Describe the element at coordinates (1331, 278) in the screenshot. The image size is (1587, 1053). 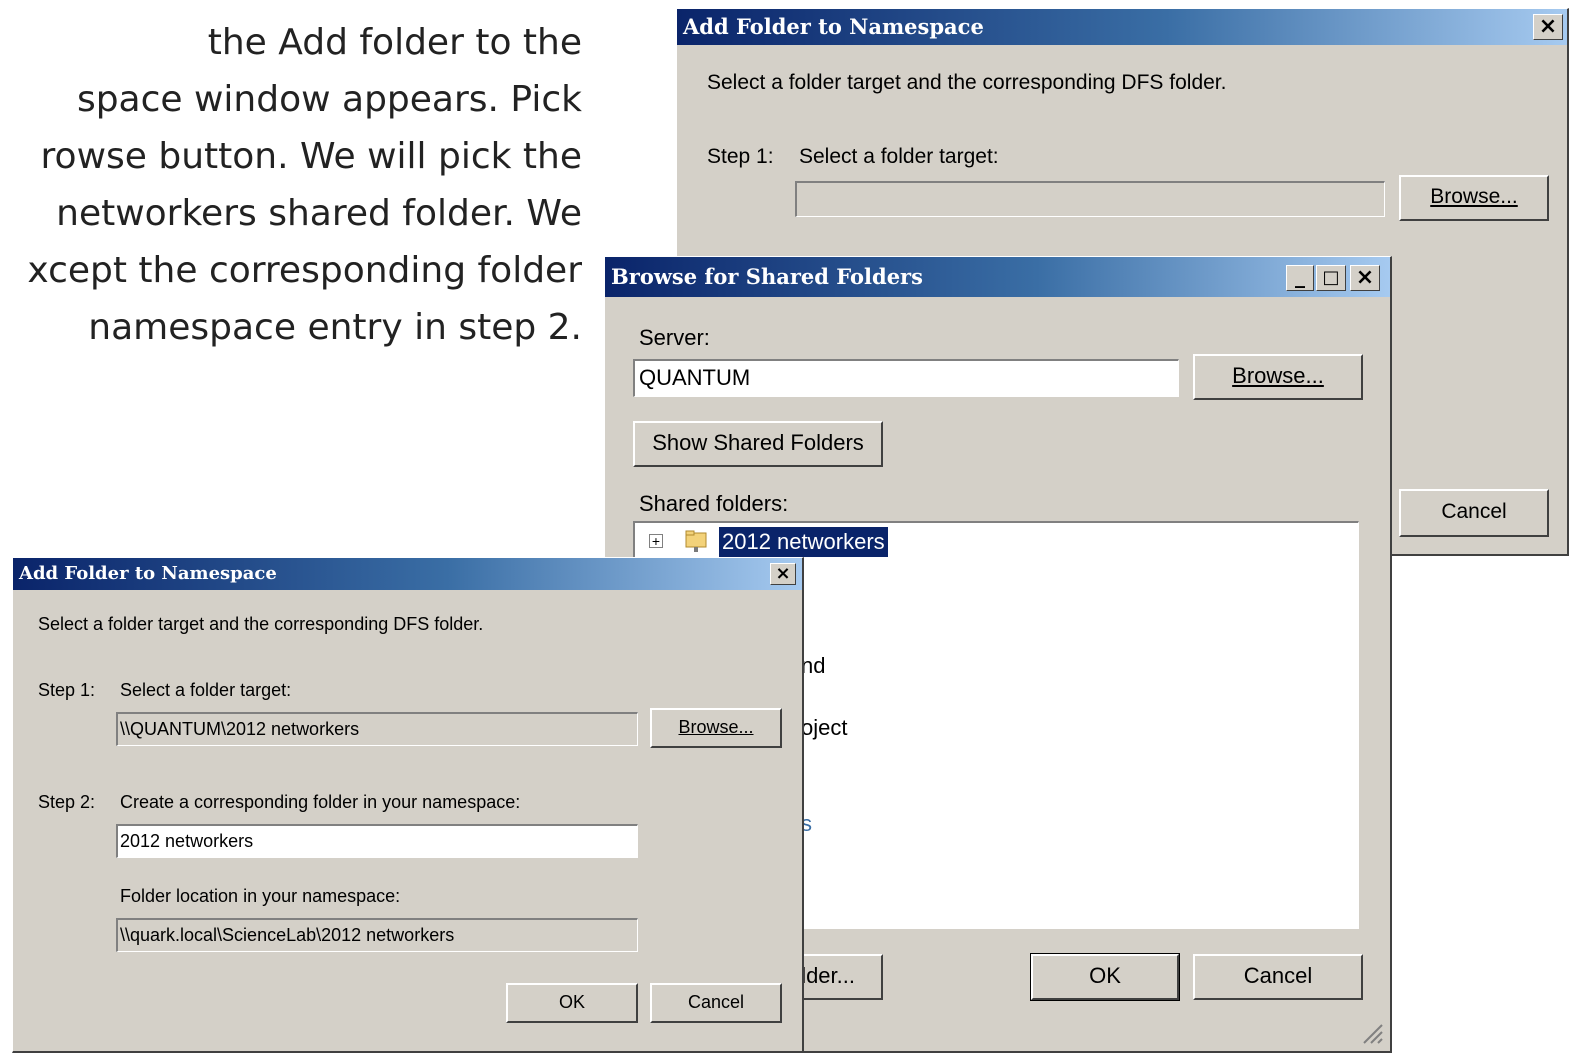
I see `maximize-icon: □` at that location.